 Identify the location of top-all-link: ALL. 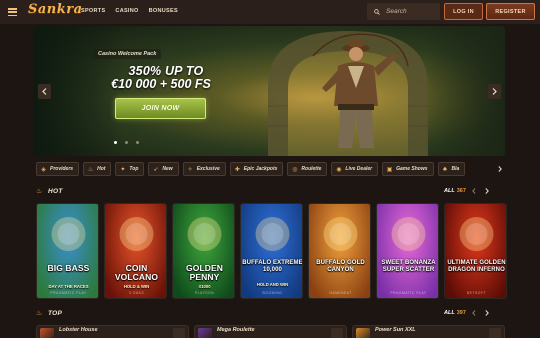
(449, 313).